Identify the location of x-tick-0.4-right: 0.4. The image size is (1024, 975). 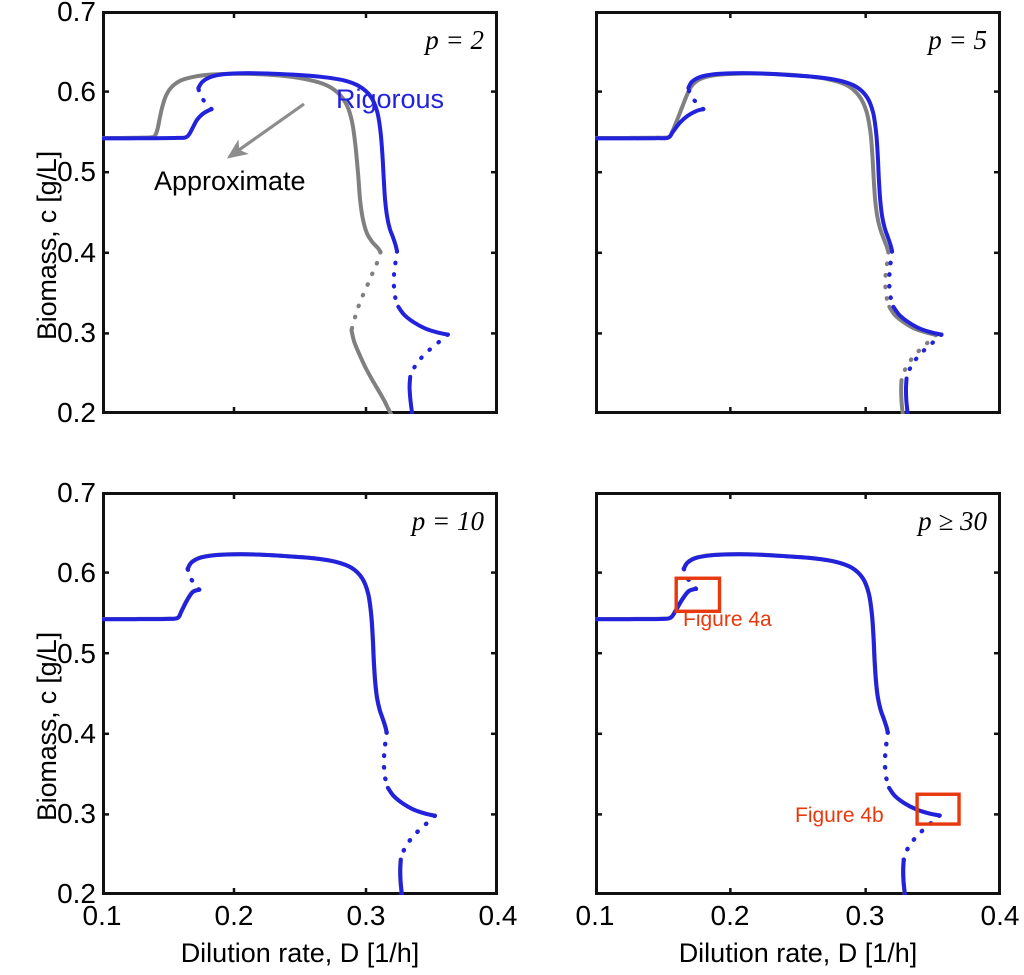
(1000, 915).